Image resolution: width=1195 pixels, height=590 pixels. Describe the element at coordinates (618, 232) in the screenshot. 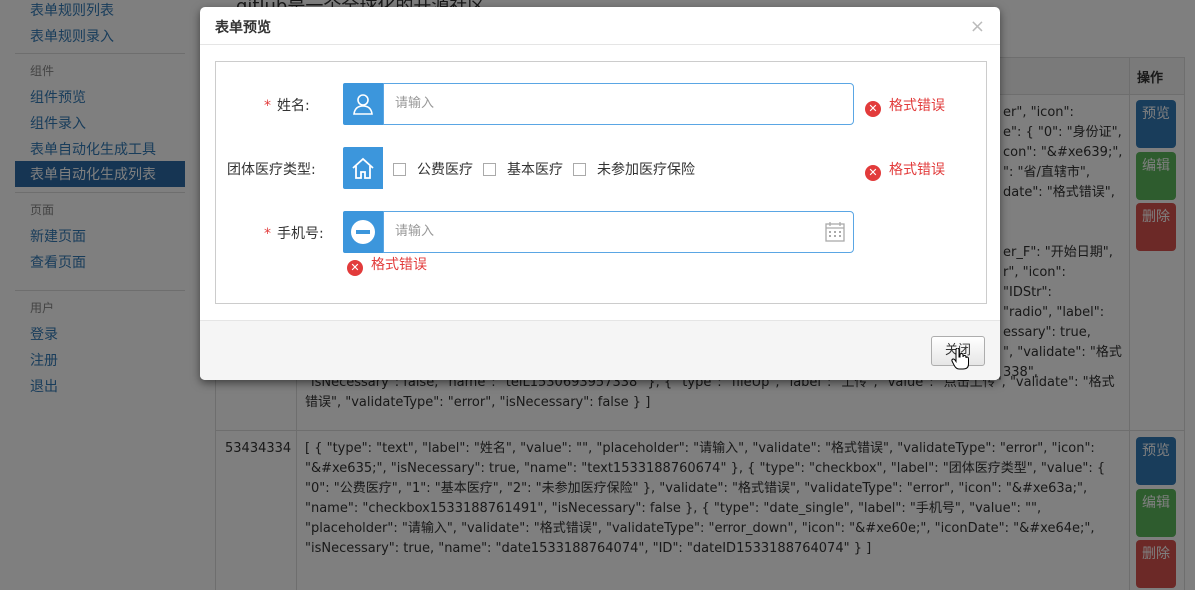

I see `phone-input: 请输入` at that location.